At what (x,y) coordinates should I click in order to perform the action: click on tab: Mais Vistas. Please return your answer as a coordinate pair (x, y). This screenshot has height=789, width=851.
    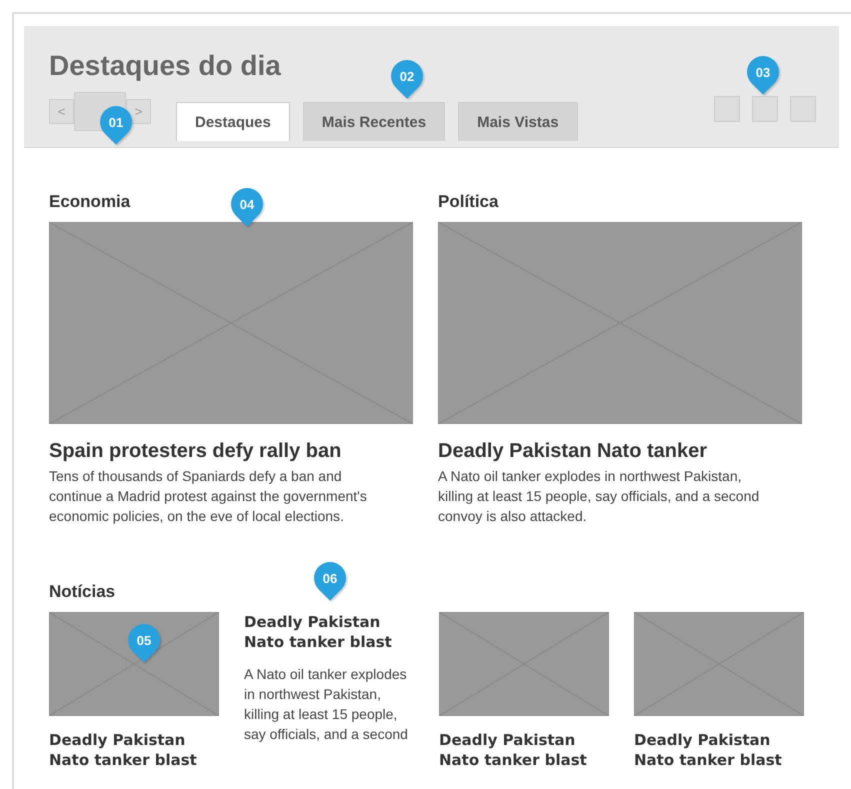
    Looking at the image, I should click on (518, 121).